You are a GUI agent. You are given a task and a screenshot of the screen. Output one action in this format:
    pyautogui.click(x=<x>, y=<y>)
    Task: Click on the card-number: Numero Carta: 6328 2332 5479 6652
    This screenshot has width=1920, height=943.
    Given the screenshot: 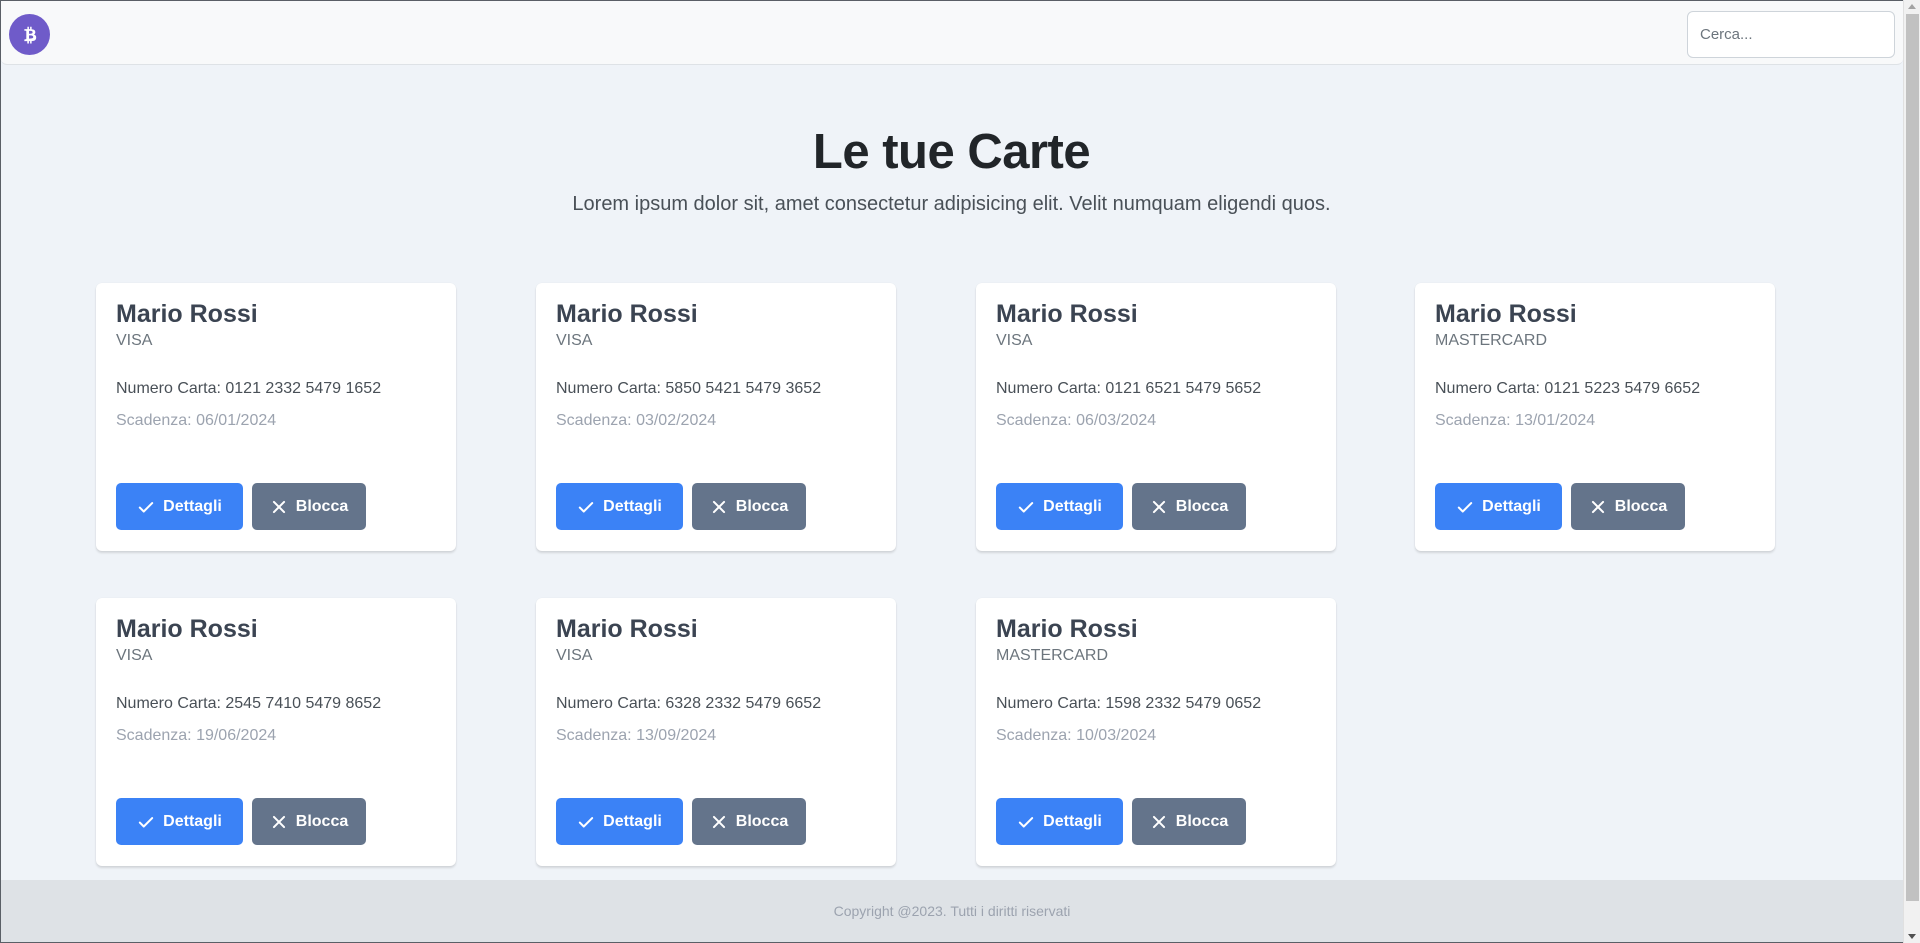 What is the action you would take?
    pyautogui.click(x=688, y=704)
    